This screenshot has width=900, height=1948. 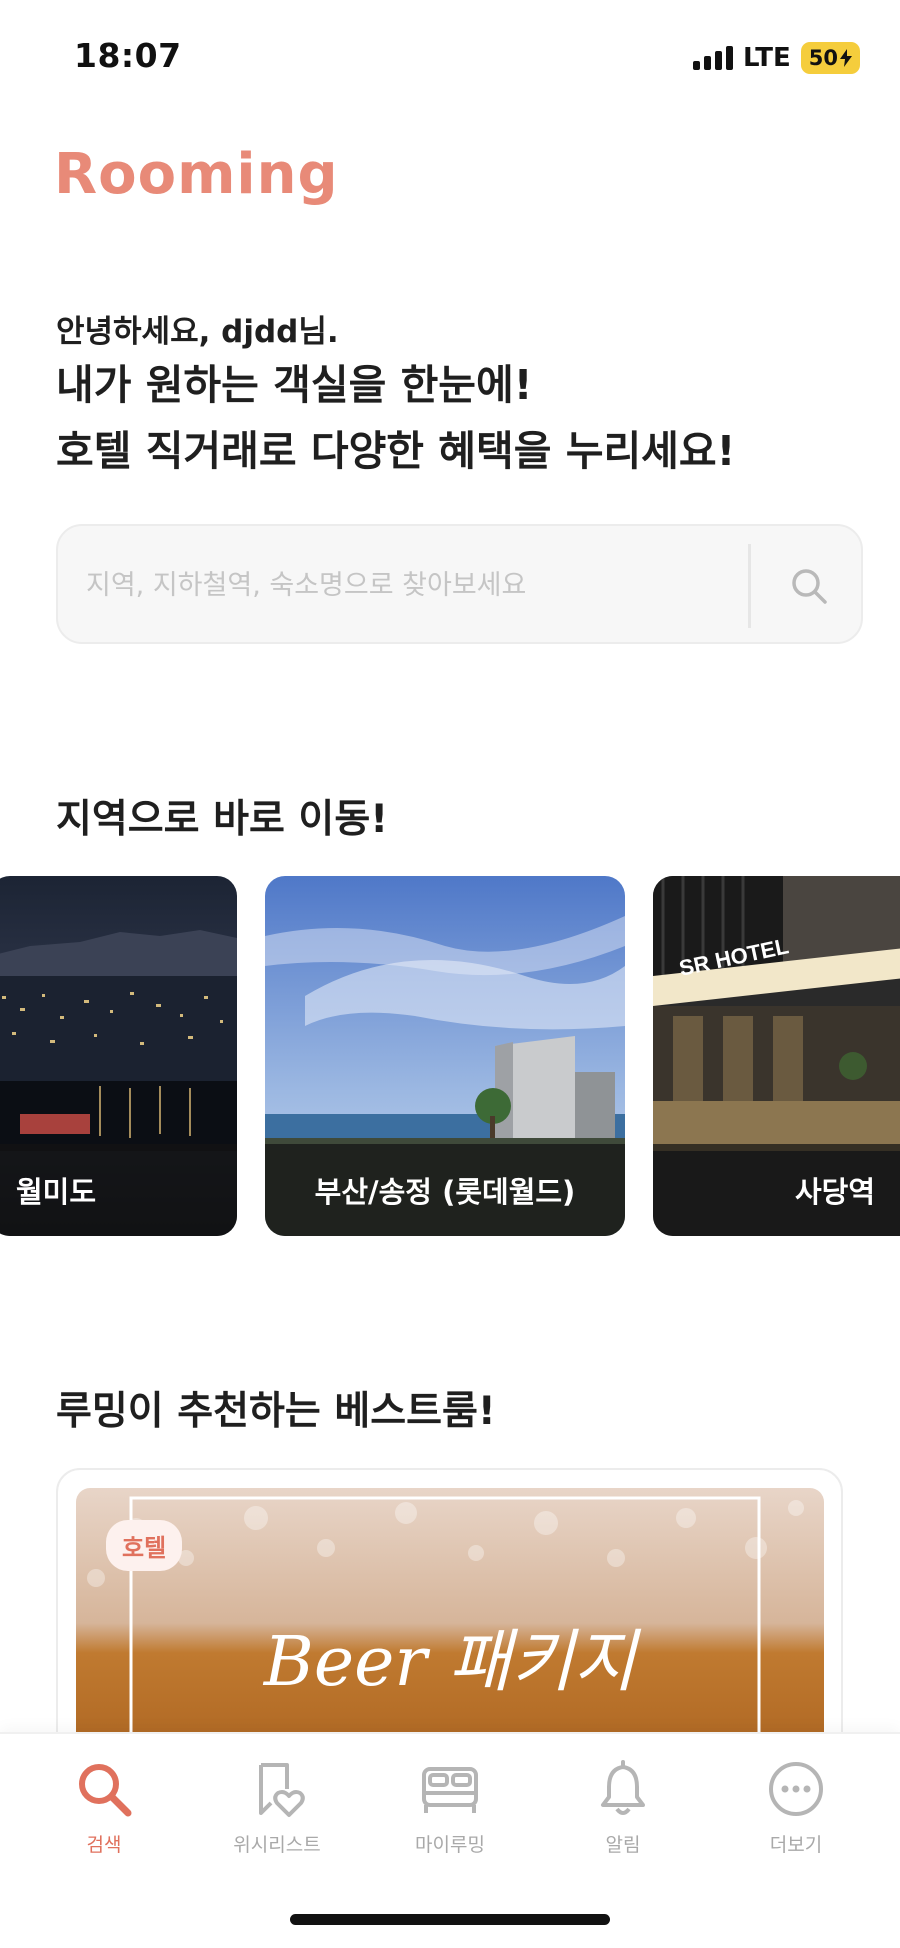 I want to click on region-label-bar: 월미도, so click(x=118, y=1190).